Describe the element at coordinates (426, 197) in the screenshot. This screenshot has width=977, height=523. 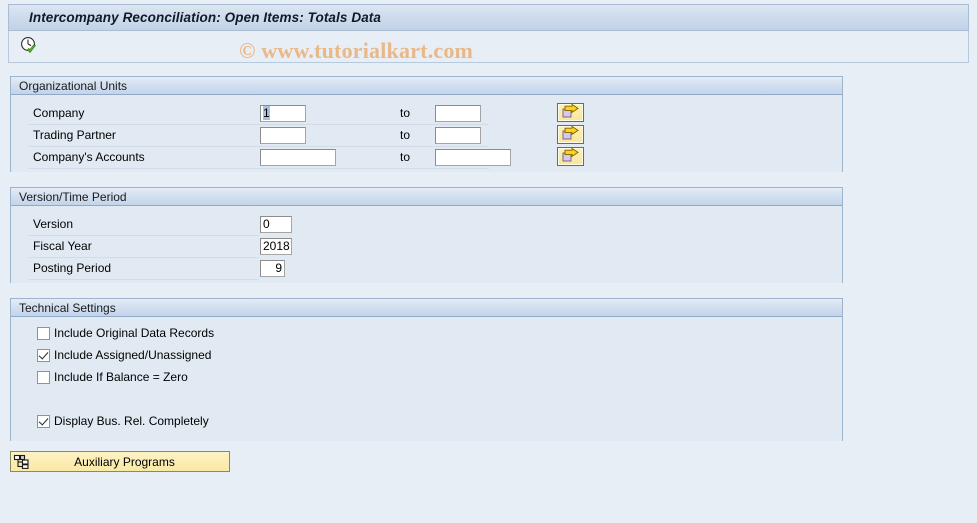
I see `panel-header-version-time-period: Version/Time Period` at that location.